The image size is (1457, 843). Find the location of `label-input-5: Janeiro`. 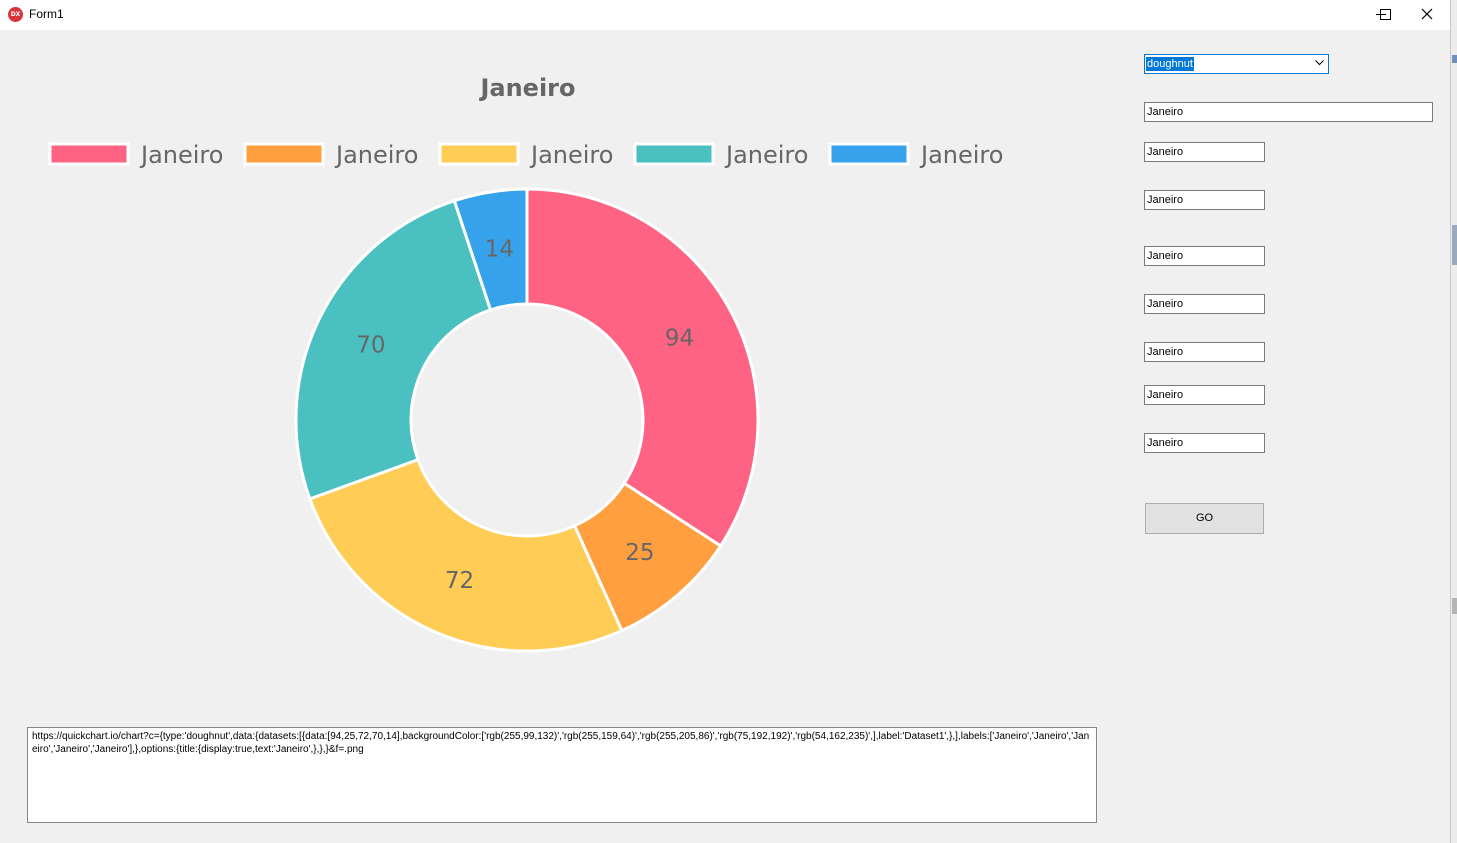

label-input-5: Janeiro is located at coordinates (1204, 352).